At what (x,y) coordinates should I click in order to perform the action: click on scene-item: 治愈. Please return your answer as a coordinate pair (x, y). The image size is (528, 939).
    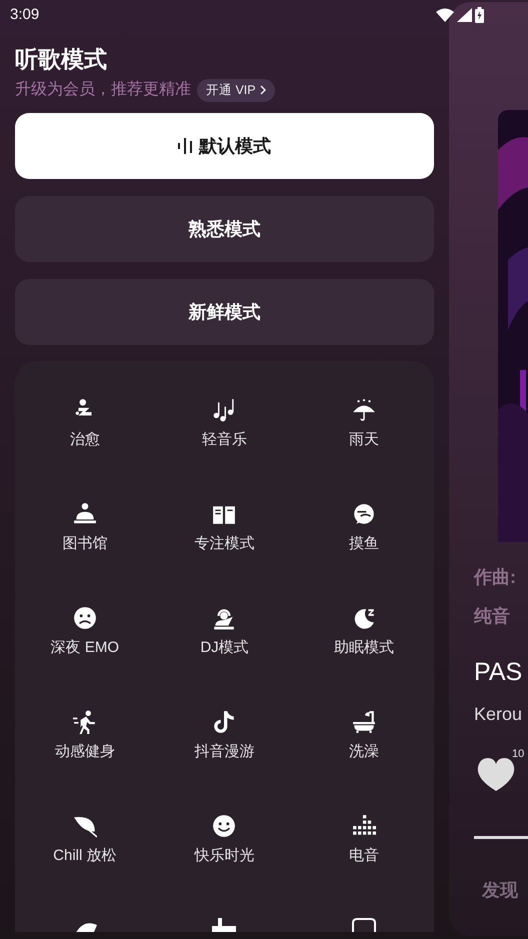
    Looking at the image, I should click on (85, 450).